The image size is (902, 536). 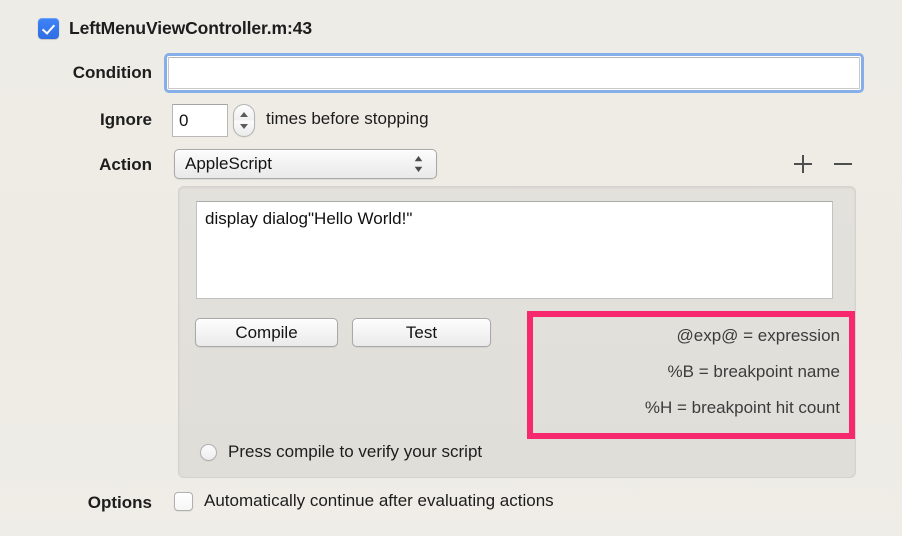 I want to click on ignore-count-input, so click(x=200, y=120).